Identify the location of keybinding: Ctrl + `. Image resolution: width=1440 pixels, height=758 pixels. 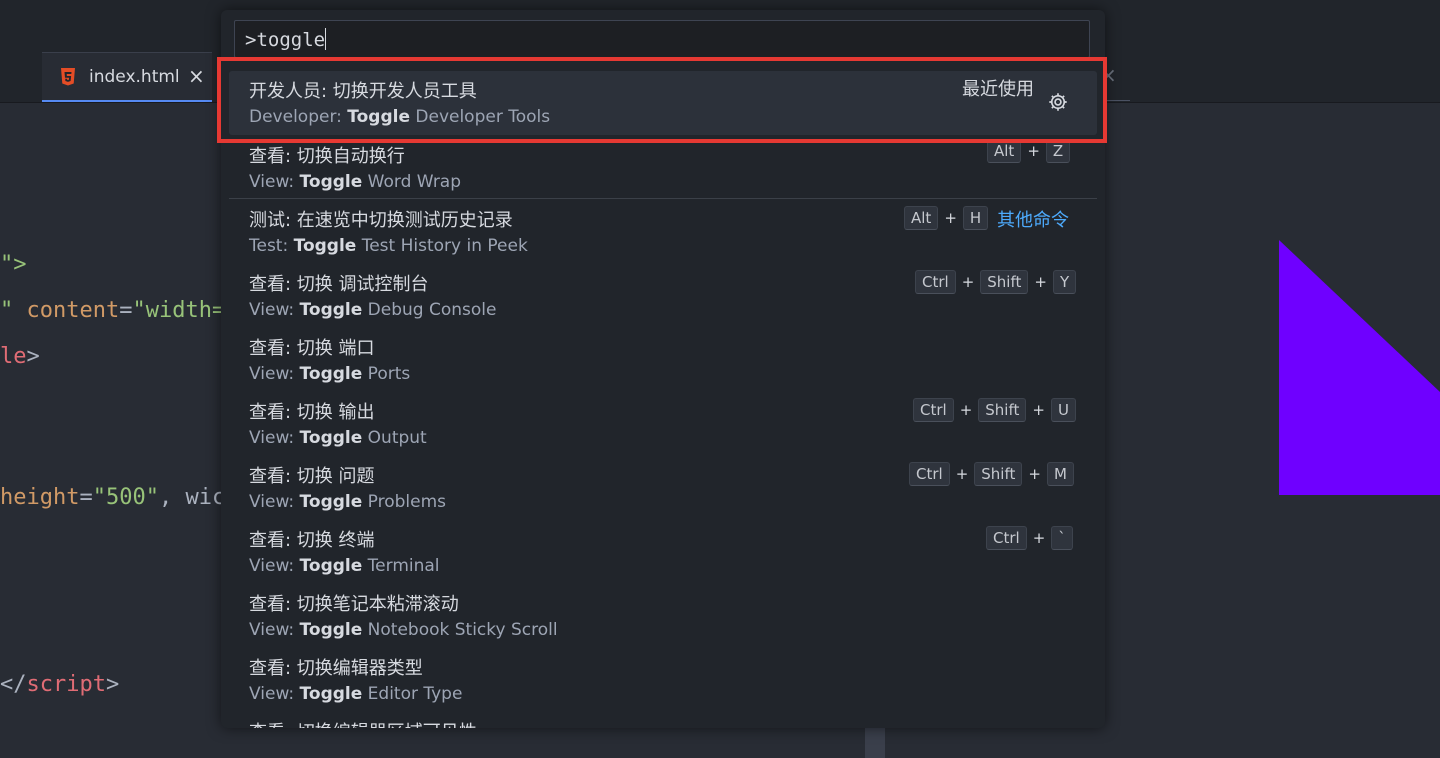
(1029, 538).